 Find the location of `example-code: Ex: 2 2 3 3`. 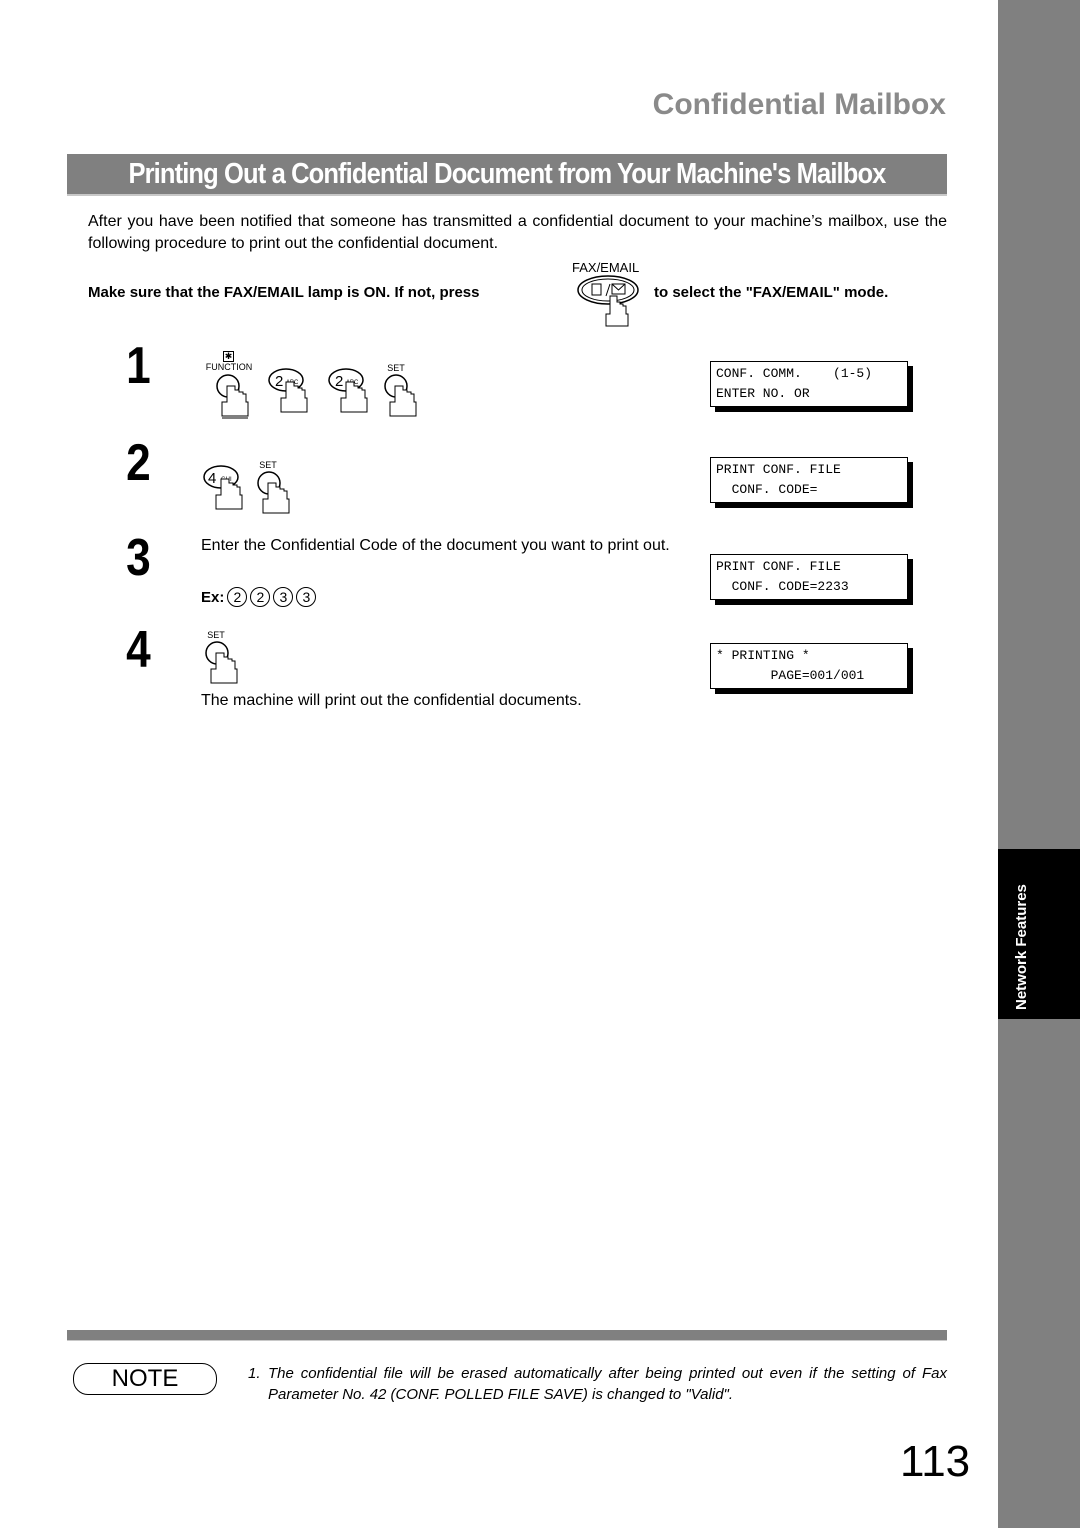

example-code: Ex: 2 2 3 3 is located at coordinates (259, 597).